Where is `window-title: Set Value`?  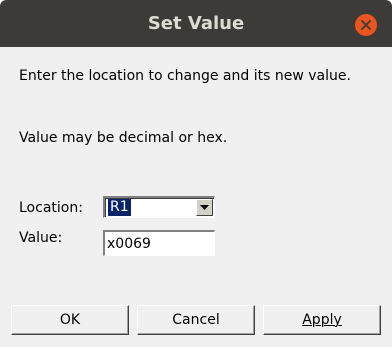
window-title: Set Value is located at coordinates (196, 23).